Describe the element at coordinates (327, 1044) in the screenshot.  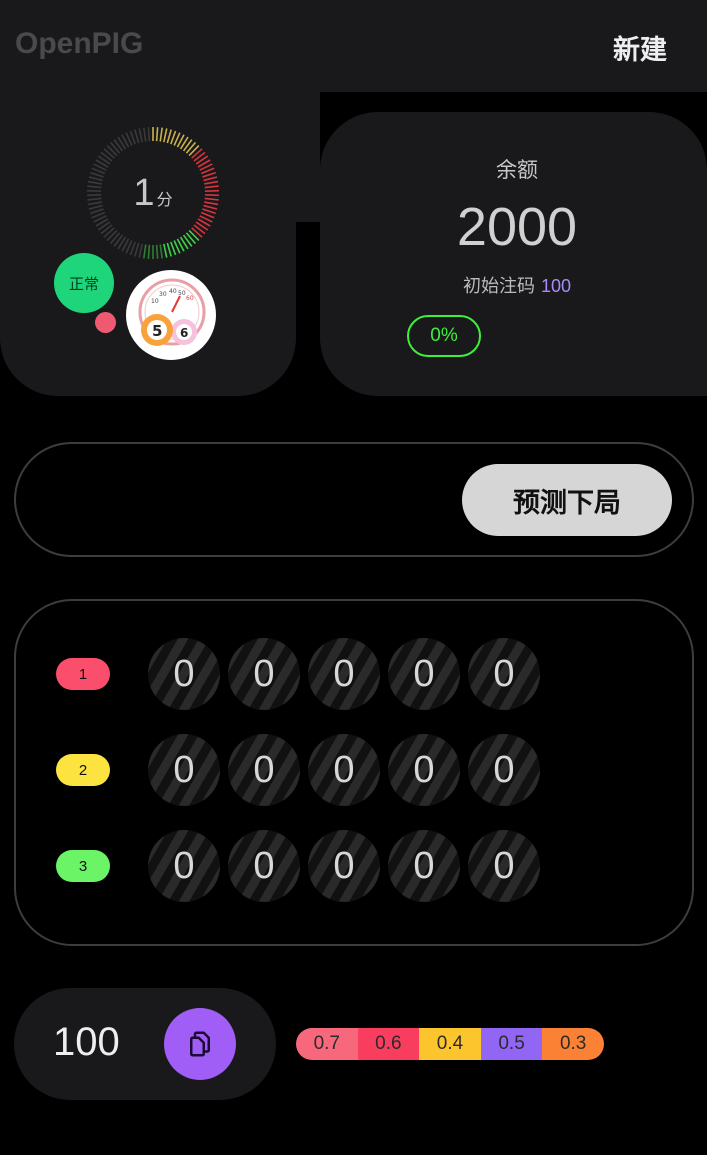
I see `ratio-segment: 0.7` at that location.